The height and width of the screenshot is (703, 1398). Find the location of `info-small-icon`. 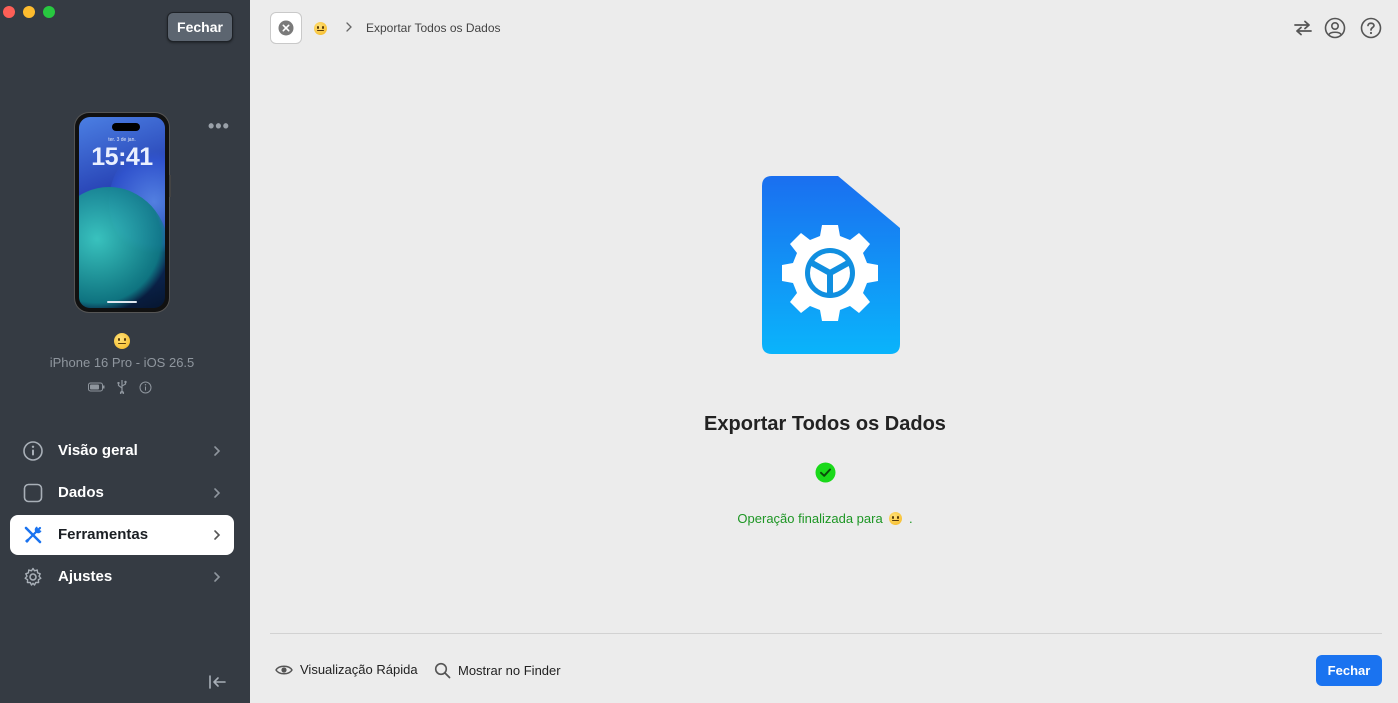

info-small-icon is located at coordinates (145, 387).